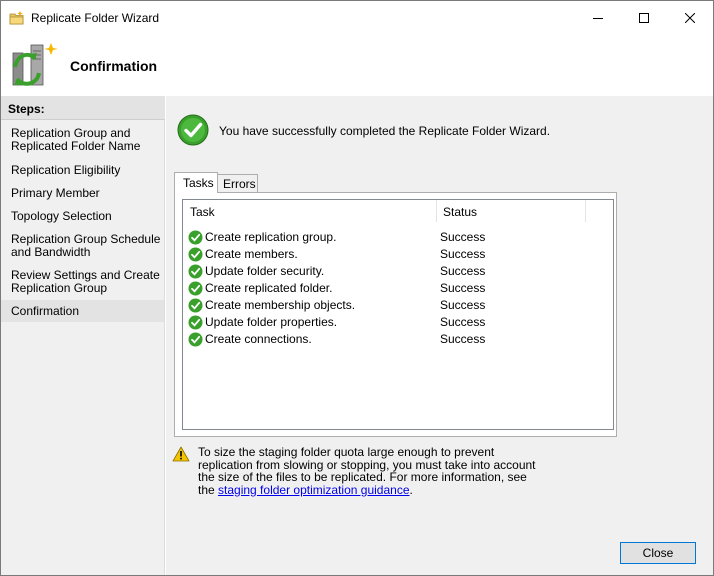 This screenshot has height=576, width=714. I want to click on task-name: Create members., so click(251, 254).